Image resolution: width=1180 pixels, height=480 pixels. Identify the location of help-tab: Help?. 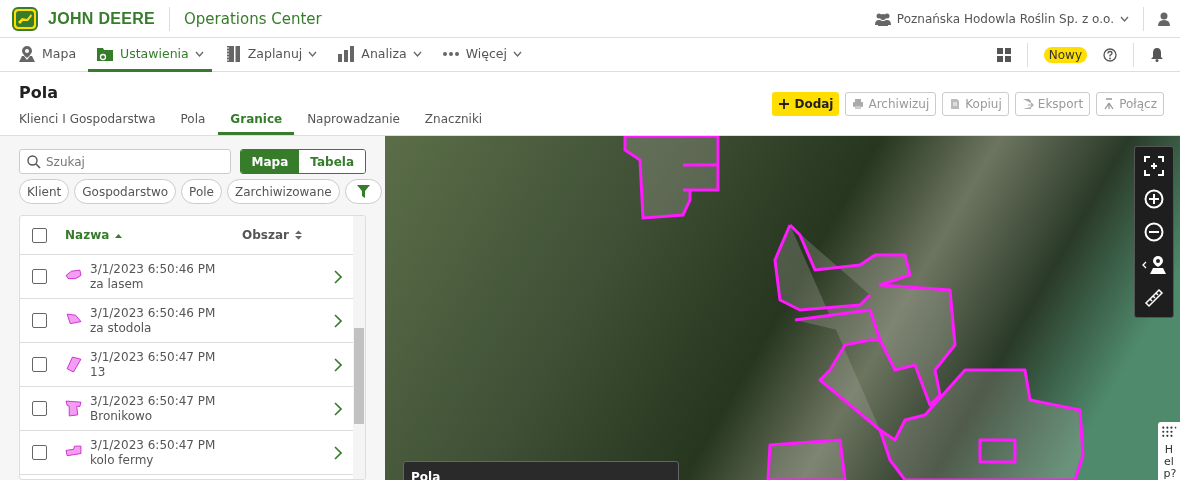
(1169, 451).